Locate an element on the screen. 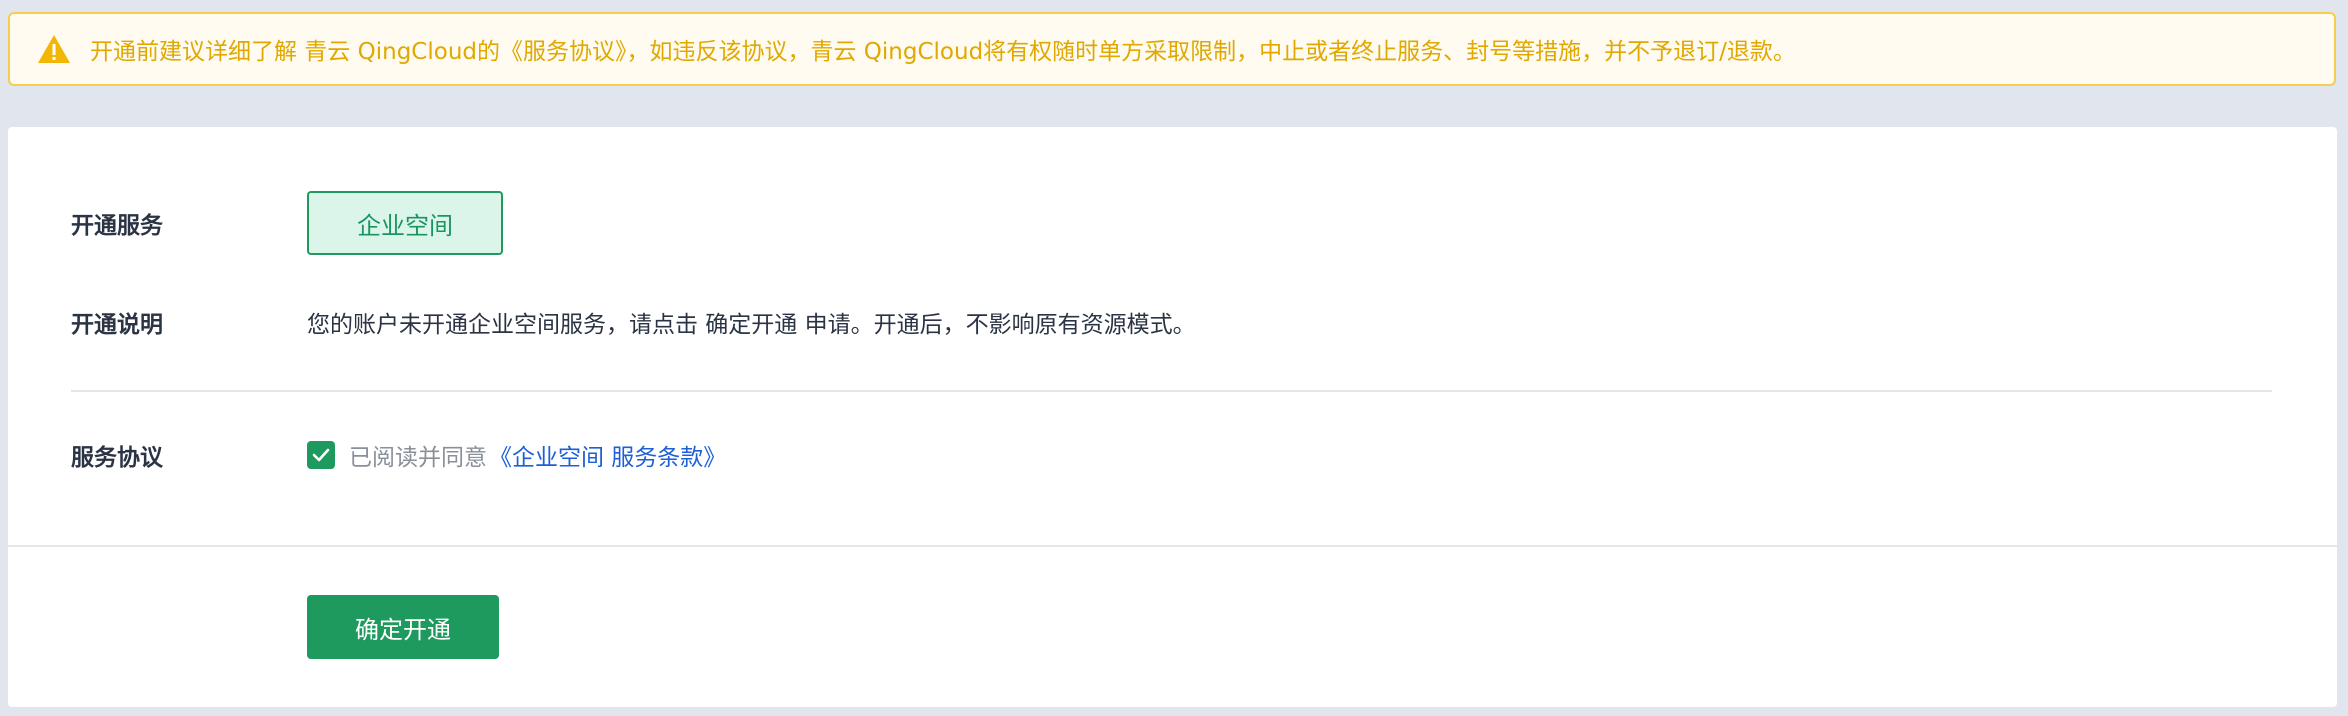  service-row: 开通服务 企业空间 is located at coordinates (287, 223).